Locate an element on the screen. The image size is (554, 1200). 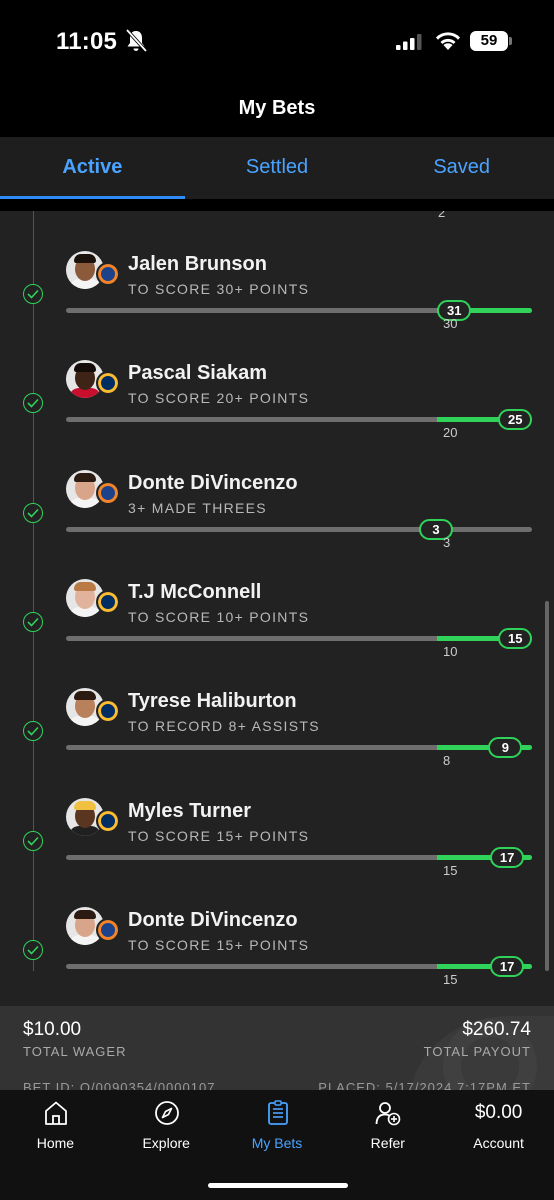
bet-leg: T.J McConnell TO SCORE 10+ POINTS 15 10 is located at coordinates (277, 599).